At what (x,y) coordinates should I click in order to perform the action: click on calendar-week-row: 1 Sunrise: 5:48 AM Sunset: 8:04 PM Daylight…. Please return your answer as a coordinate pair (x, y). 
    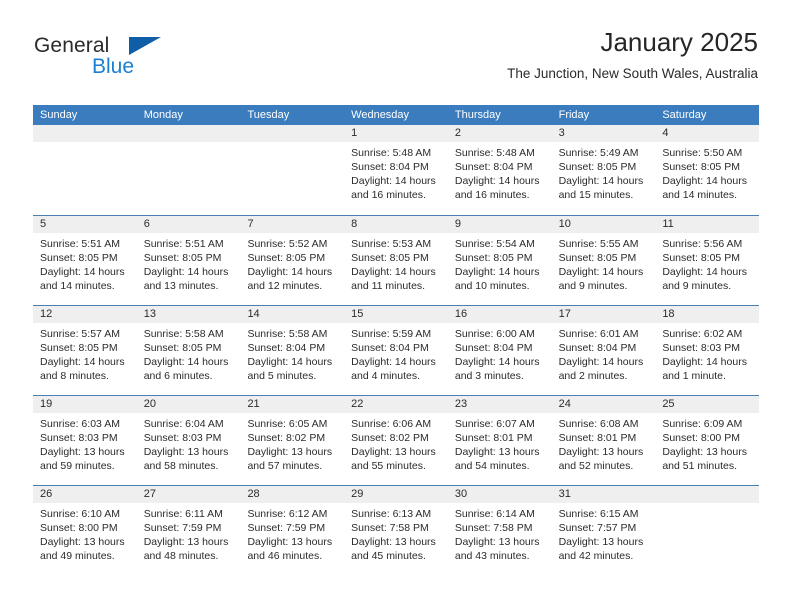
    Looking at the image, I should click on (396, 170).